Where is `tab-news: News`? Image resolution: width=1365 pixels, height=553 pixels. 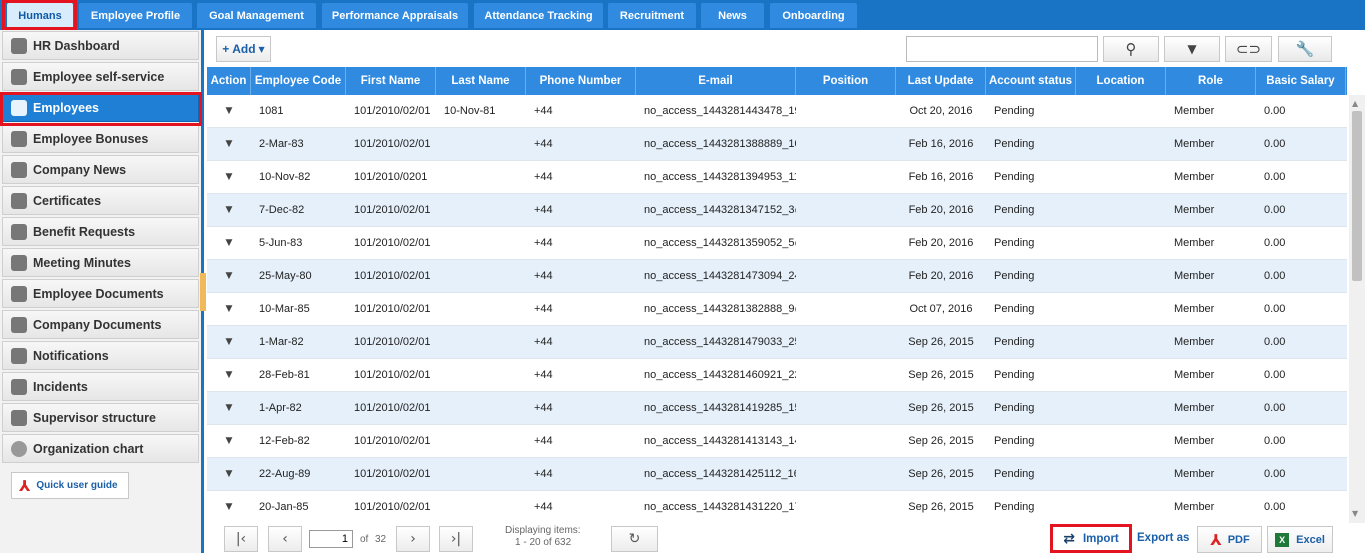
tab-news: News is located at coordinates (732, 15).